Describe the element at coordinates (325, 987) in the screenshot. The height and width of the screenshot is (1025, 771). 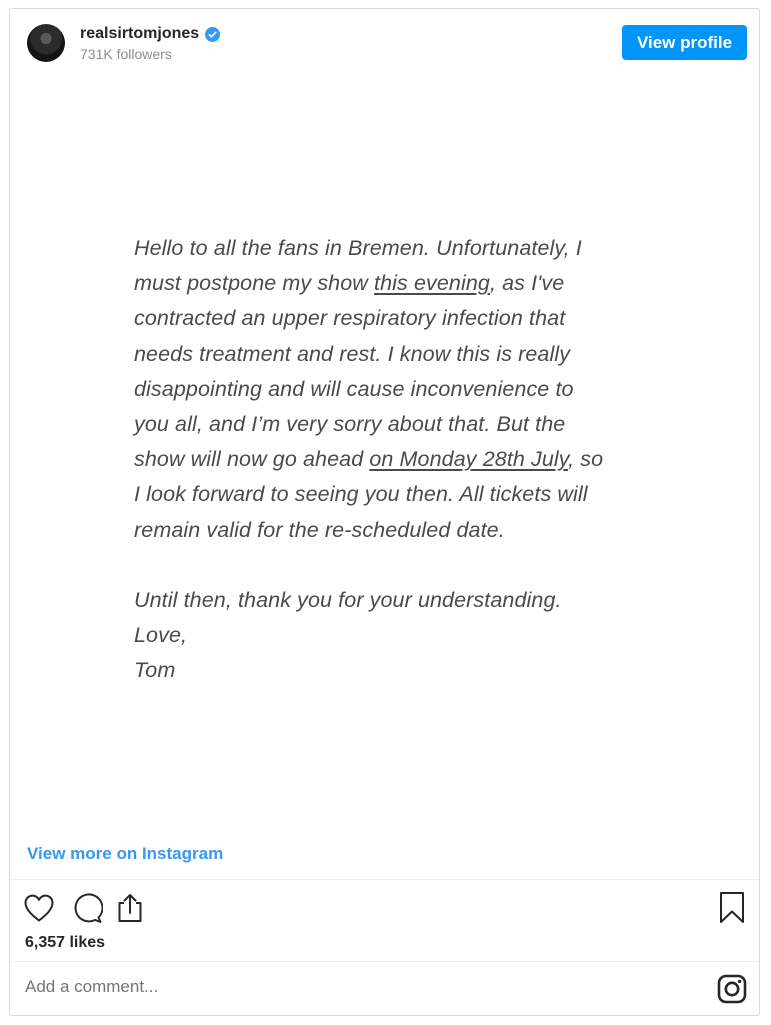
I see `comment-input` at that location.